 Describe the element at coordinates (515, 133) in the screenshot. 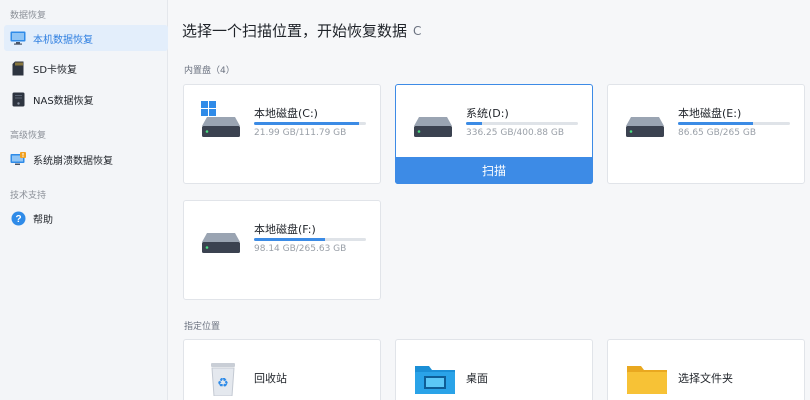

I see `drive-size: 336.25 GB/400.88 GB` at that location.